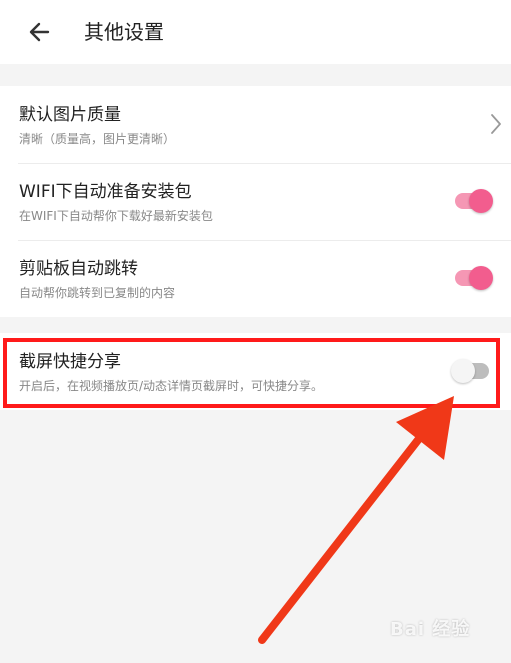  What do you see at coordinates (97, 139) in the screenshot?
I see `setting-subtitle: 清晰（质量高，图片更清晰）` at bounding box center [97, 139].